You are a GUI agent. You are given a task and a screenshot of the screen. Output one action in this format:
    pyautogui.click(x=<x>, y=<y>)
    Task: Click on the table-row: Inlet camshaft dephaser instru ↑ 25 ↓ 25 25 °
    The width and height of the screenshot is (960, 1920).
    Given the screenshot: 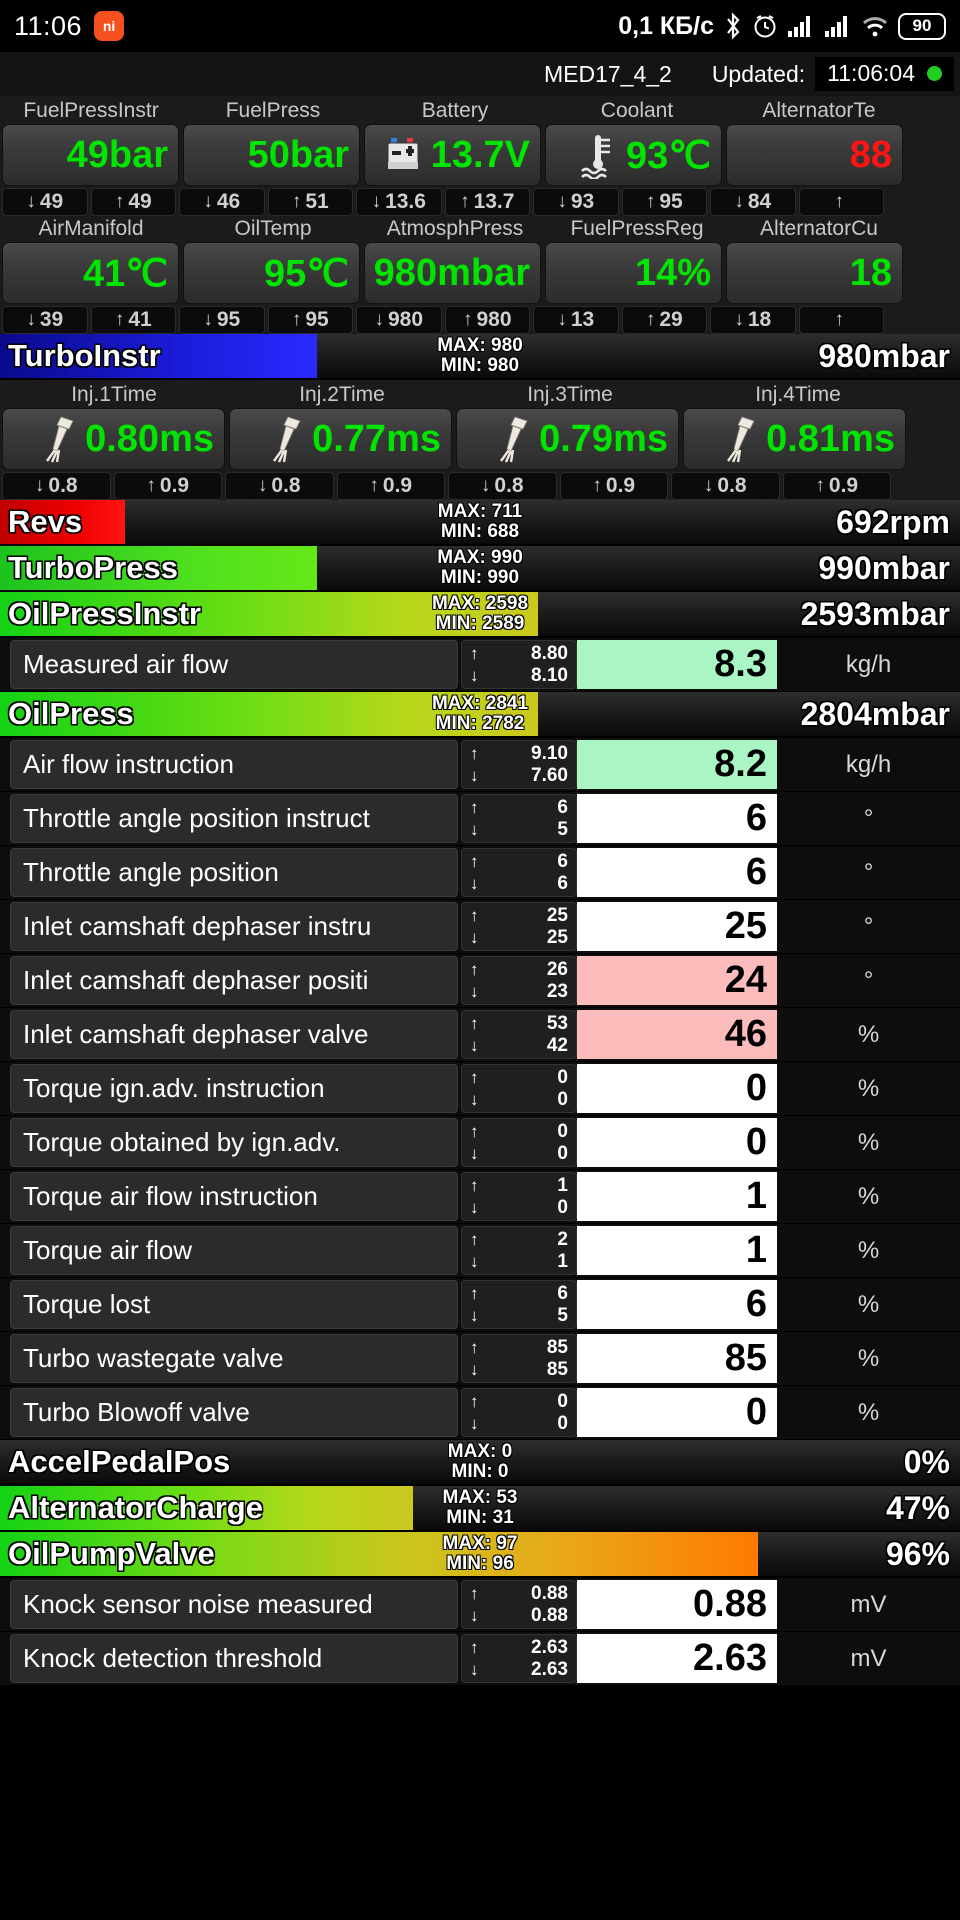 What is the action you would take?
    pyautogui.click(x=480, y=927)
    